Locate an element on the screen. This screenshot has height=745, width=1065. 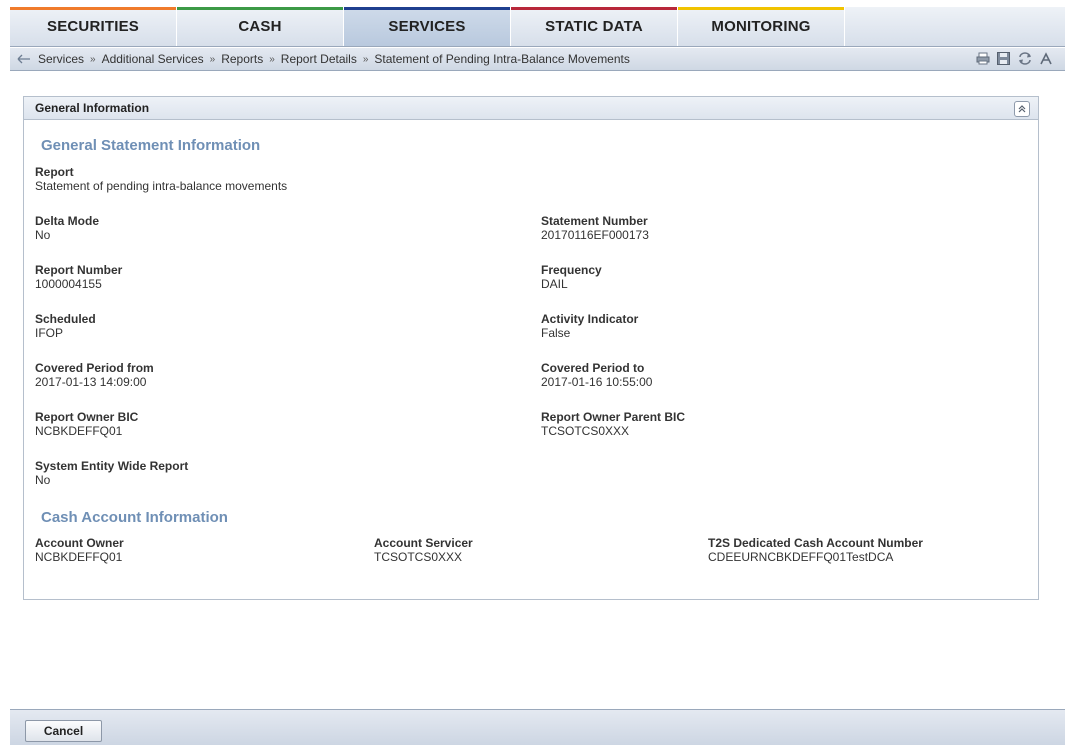
breadcrumb-item: Services is located at coordinates (61, 59).